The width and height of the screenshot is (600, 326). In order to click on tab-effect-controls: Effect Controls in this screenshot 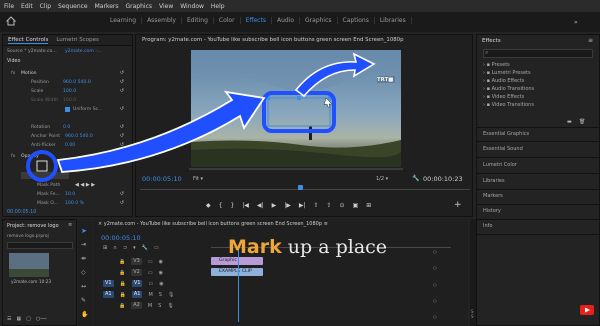, I will do `click(28, 40)`.